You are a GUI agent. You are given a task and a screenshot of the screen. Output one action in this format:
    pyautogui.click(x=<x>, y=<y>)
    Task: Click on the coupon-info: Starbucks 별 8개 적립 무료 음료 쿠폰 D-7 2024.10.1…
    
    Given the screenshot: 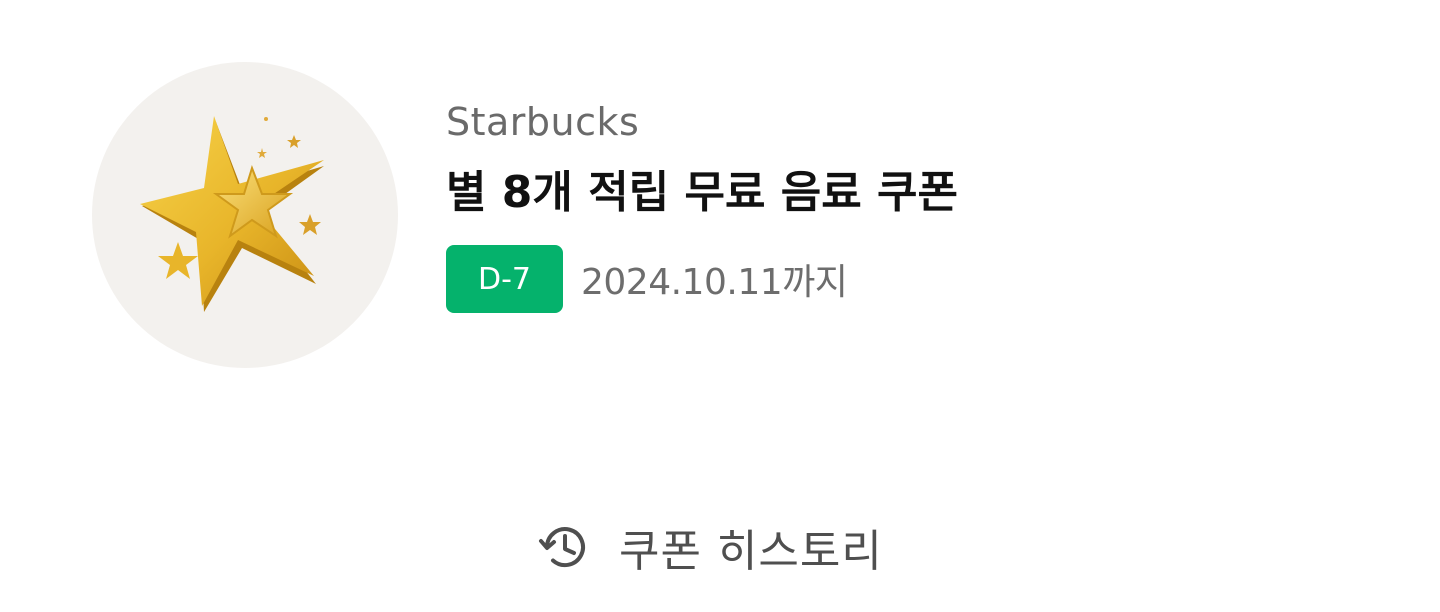 What is the action you would take?
    pyautogui.click(x=702, y=206)
    